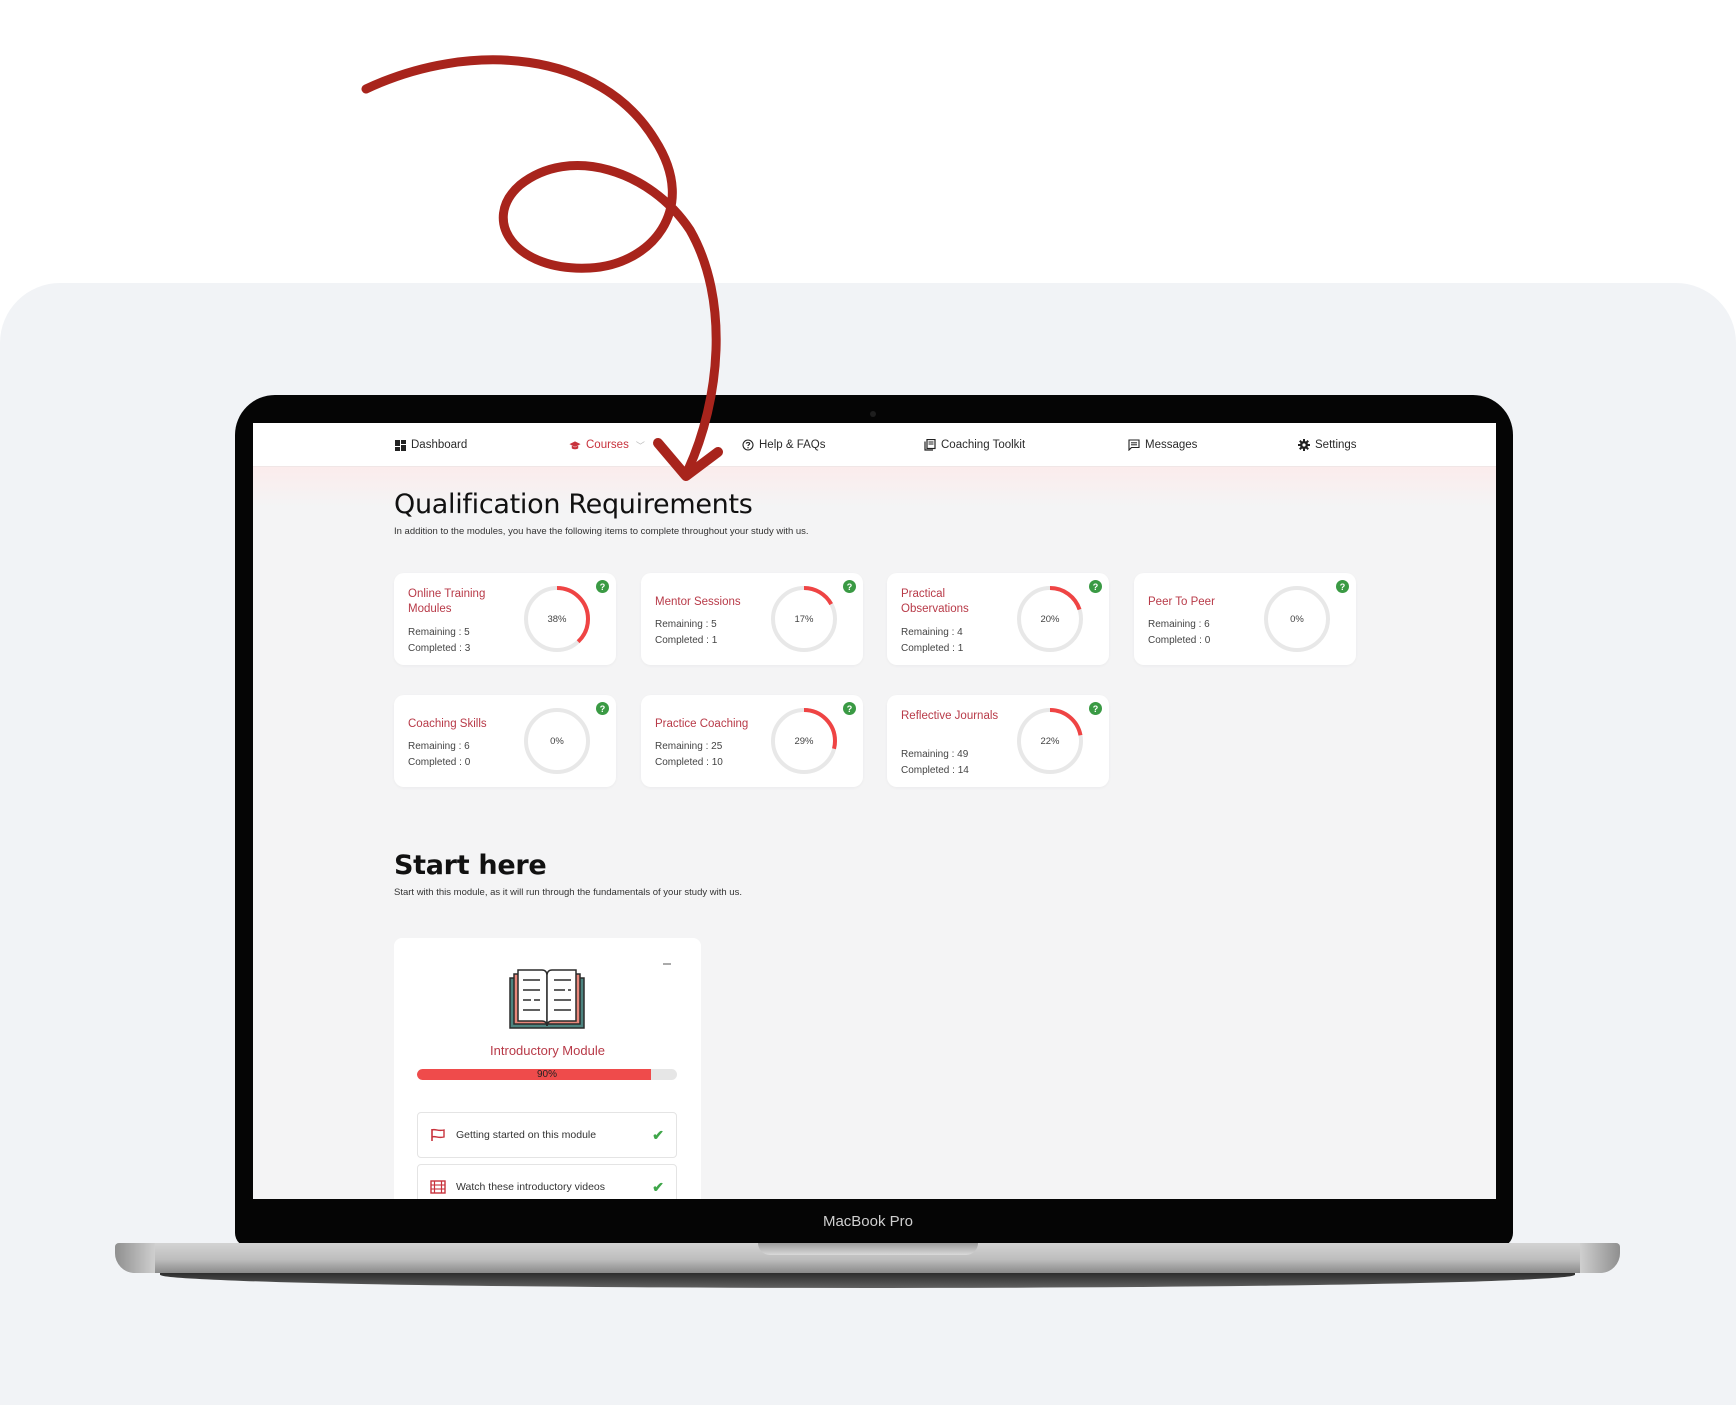  I want to click on nav-messages: Messages, so click(1162, 445).